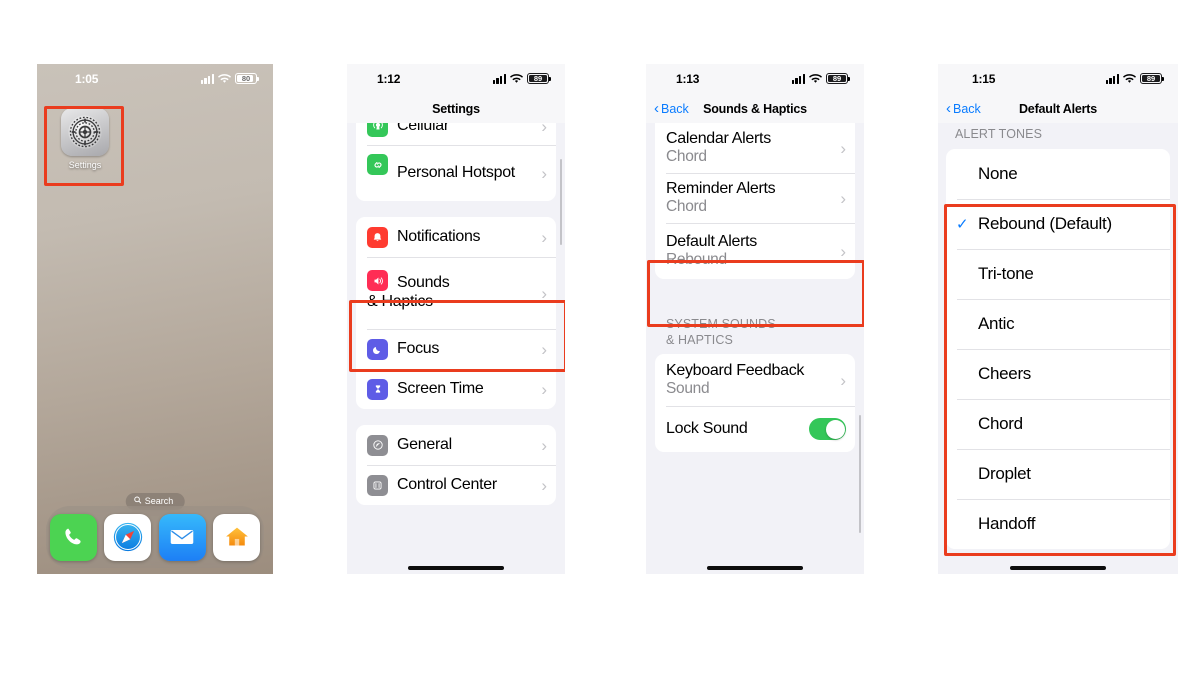 This screenshot has width=1200, height=675. What do you see at coordinates (1058, 273) in the screenshot?
I see `tone-option-tri-tone: Tri-tone` at bounding box center [1058, 273].